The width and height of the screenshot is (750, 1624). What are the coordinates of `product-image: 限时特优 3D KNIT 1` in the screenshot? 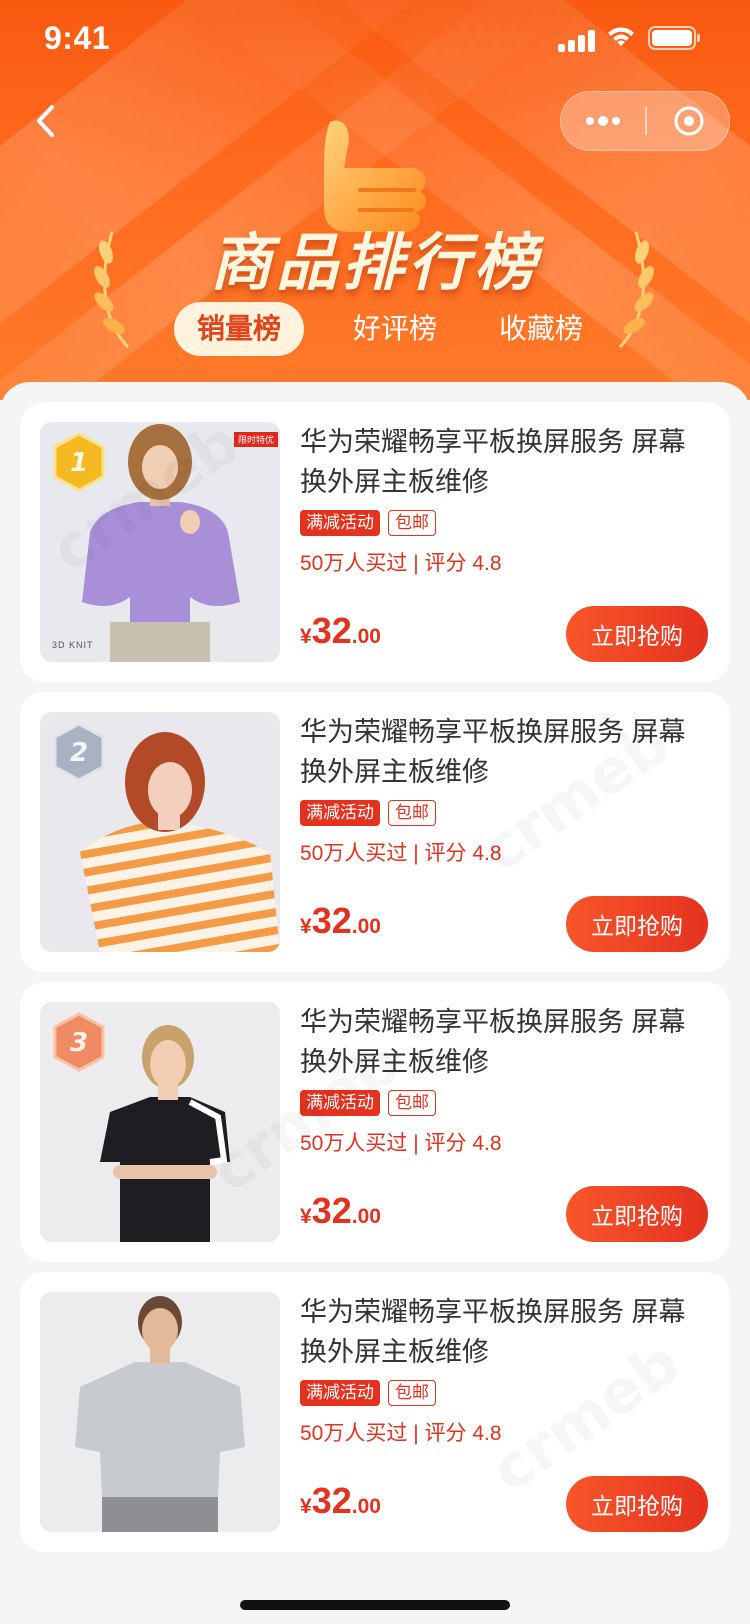 It's located at (160, 542).